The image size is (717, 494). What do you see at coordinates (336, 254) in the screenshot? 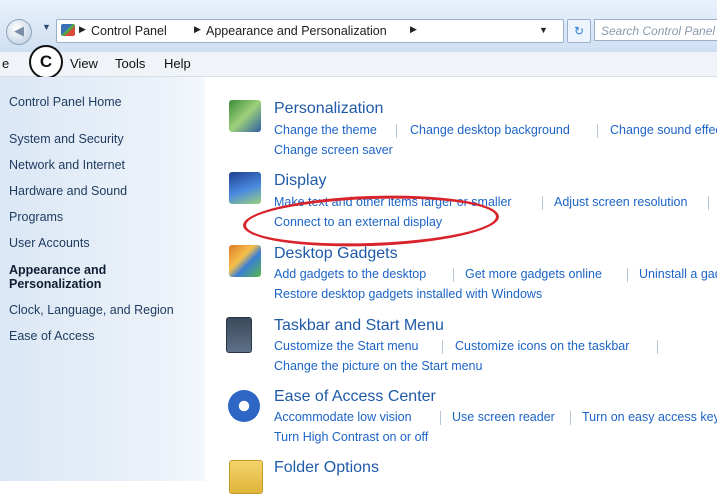
I see `category-title-desktop-gadgets: Desktop Gadgets` at bounding box center [336, 254].